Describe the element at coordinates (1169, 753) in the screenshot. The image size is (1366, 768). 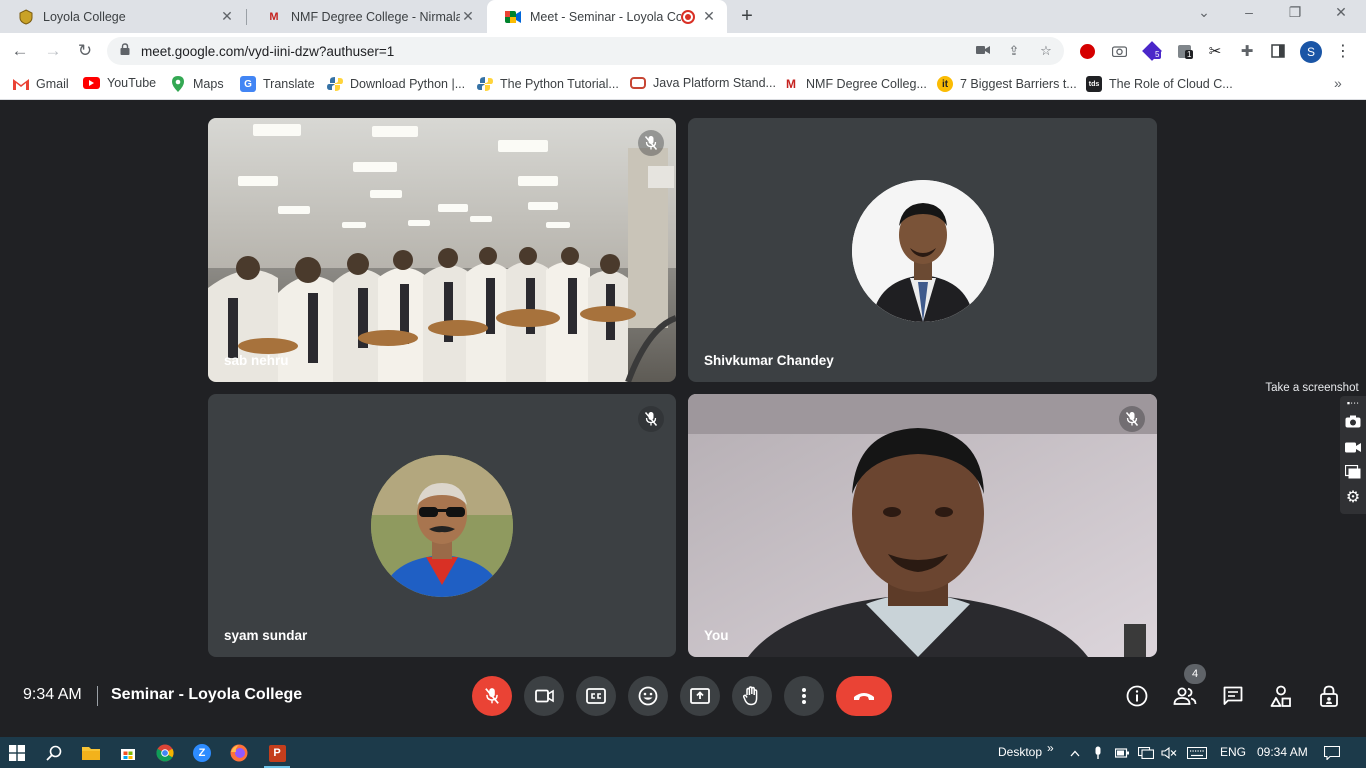
I see `volume-muted-icon` at that location.